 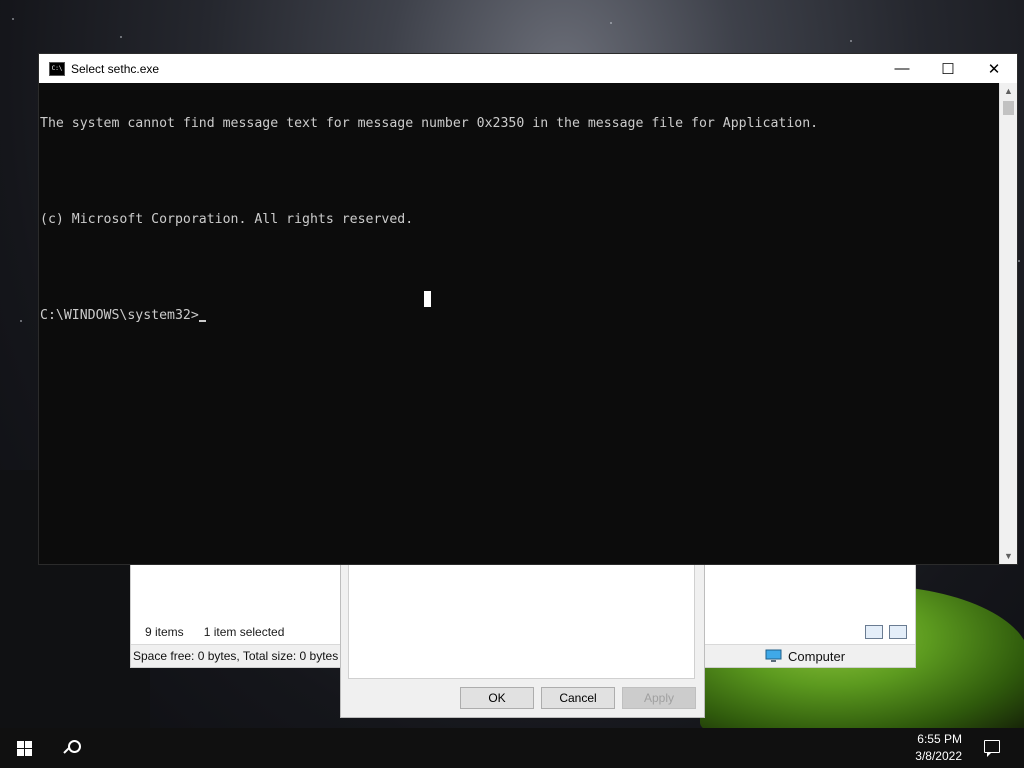 I want to click on properties-content-pane, so click(x=521, y=620).